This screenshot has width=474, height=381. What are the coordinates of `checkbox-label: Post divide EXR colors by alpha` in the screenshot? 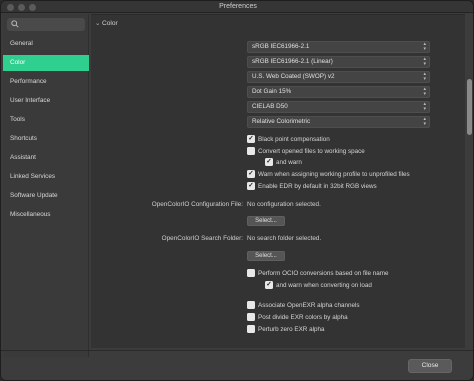 It's located at (303, 317).